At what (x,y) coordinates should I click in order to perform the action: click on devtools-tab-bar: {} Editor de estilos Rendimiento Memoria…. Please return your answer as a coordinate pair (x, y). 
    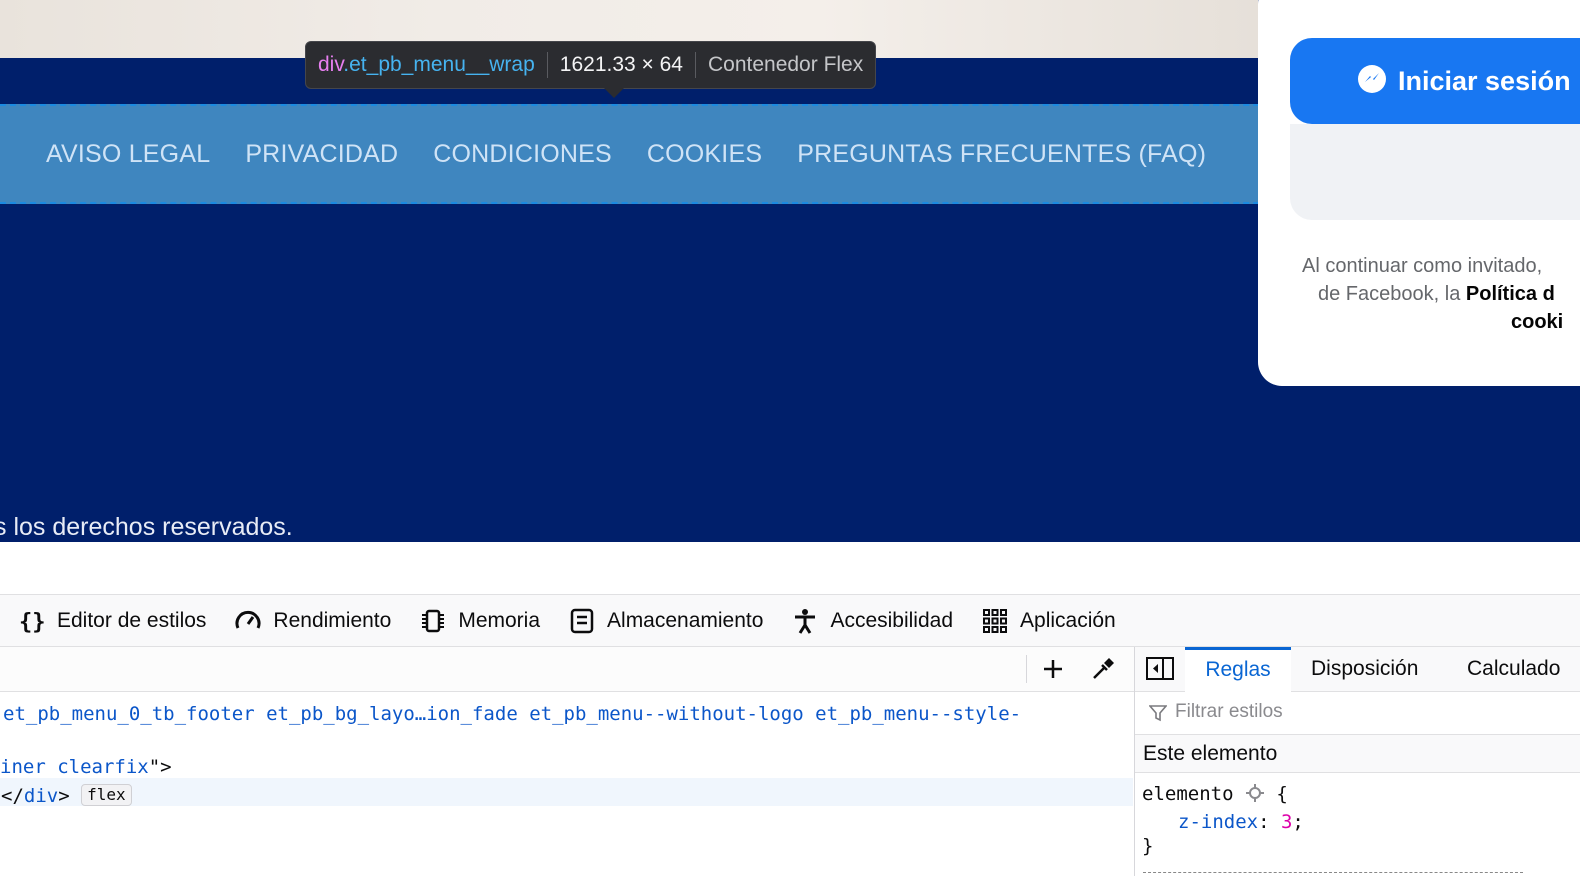
    Looking at the image, I should click on (790, 620).